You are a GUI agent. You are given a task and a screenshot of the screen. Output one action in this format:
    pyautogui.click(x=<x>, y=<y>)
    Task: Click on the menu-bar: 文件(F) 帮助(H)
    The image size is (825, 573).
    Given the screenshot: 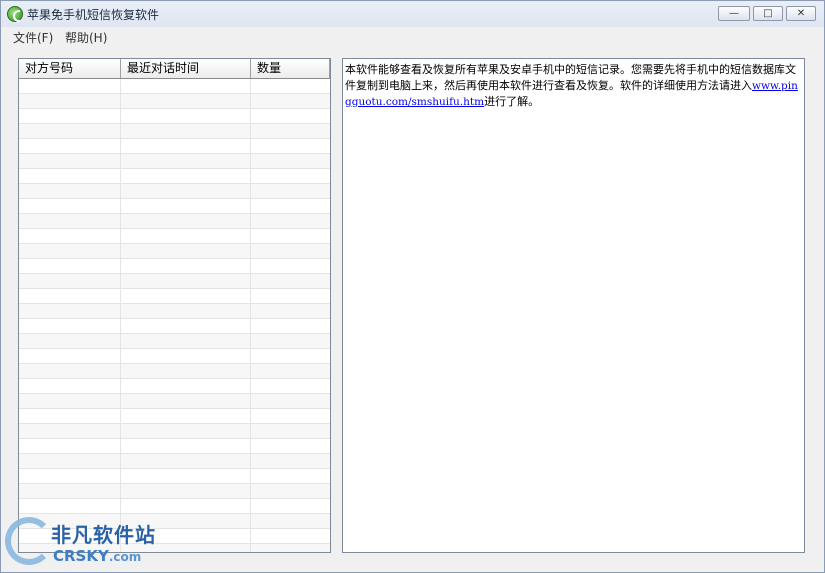 What is the action you would take?
    pyautogui.click(x=412, y=36)
    